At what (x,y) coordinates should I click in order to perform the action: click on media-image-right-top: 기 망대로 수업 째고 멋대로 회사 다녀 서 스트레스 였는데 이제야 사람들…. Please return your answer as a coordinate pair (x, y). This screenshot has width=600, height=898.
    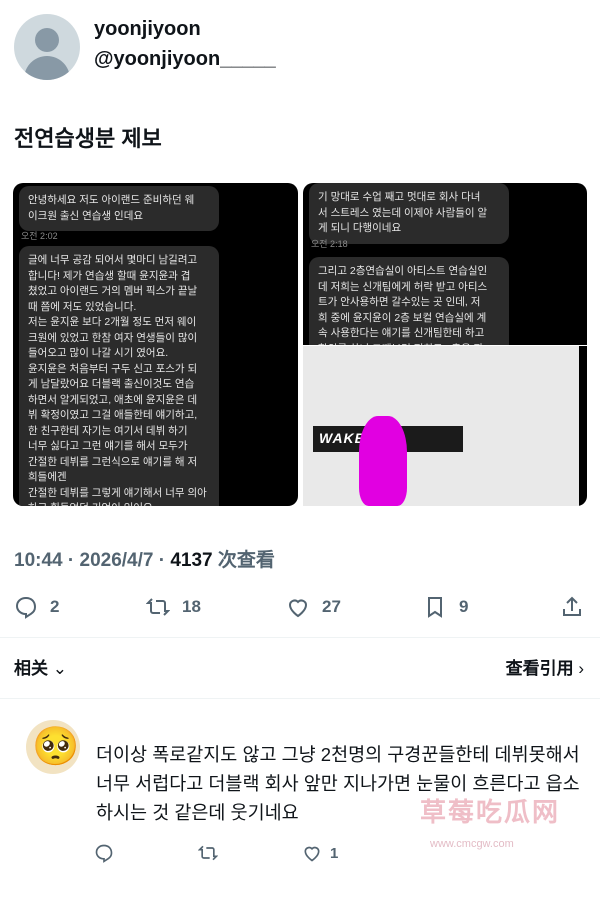
    Looking at the image, I should click on (445, 264).